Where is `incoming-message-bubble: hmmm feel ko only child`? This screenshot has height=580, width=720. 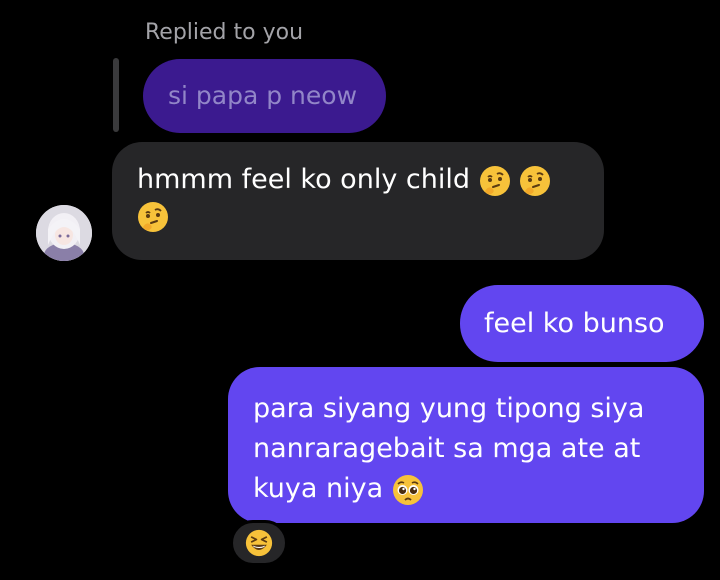 incoming-message-bubble: hmmm feel ko only child is located at coordinates (358, 201).